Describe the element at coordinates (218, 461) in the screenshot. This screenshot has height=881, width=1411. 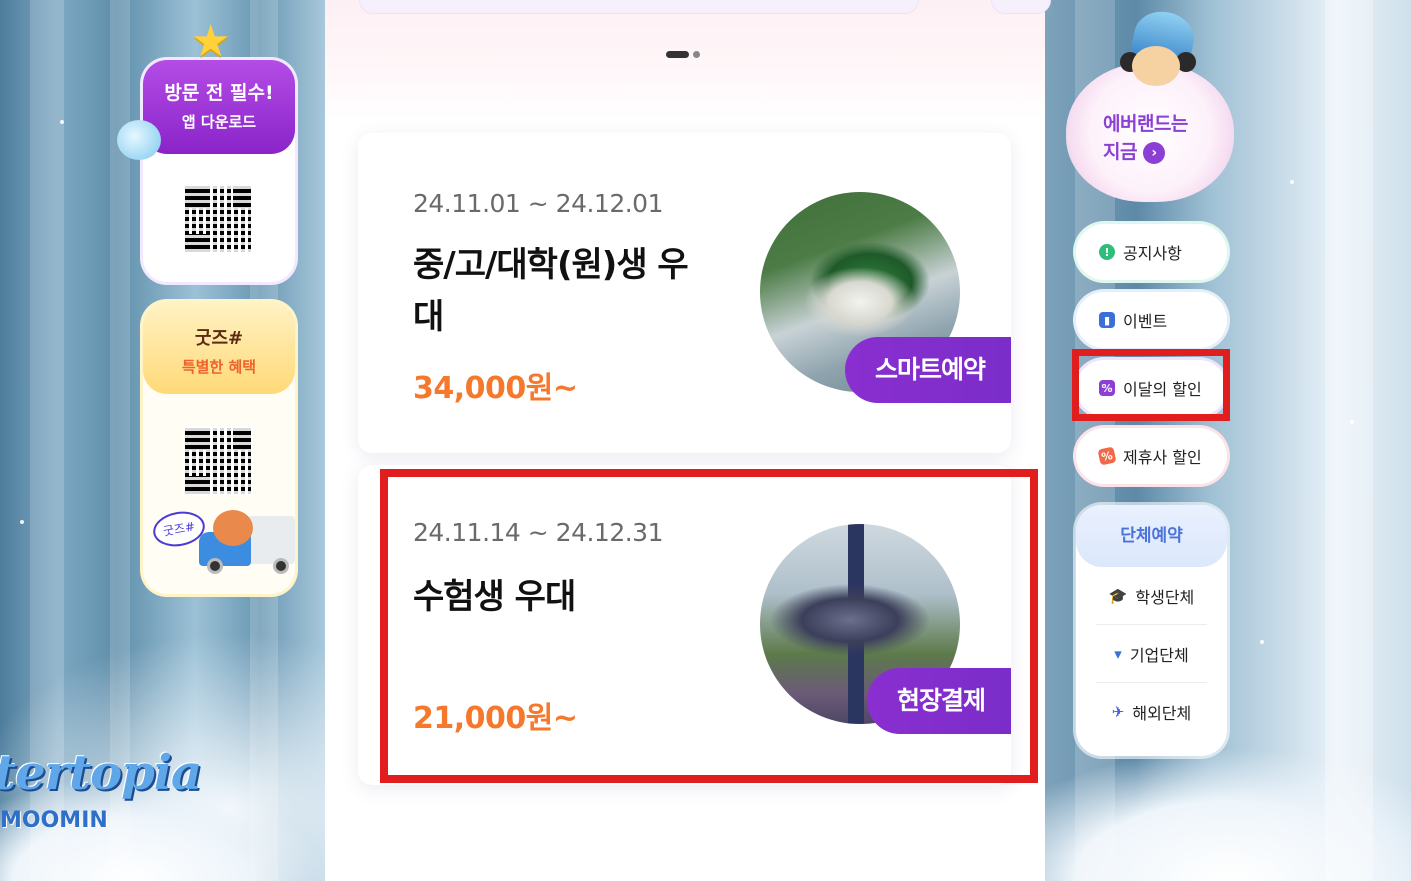
I see `goods-qr-code` at that location.